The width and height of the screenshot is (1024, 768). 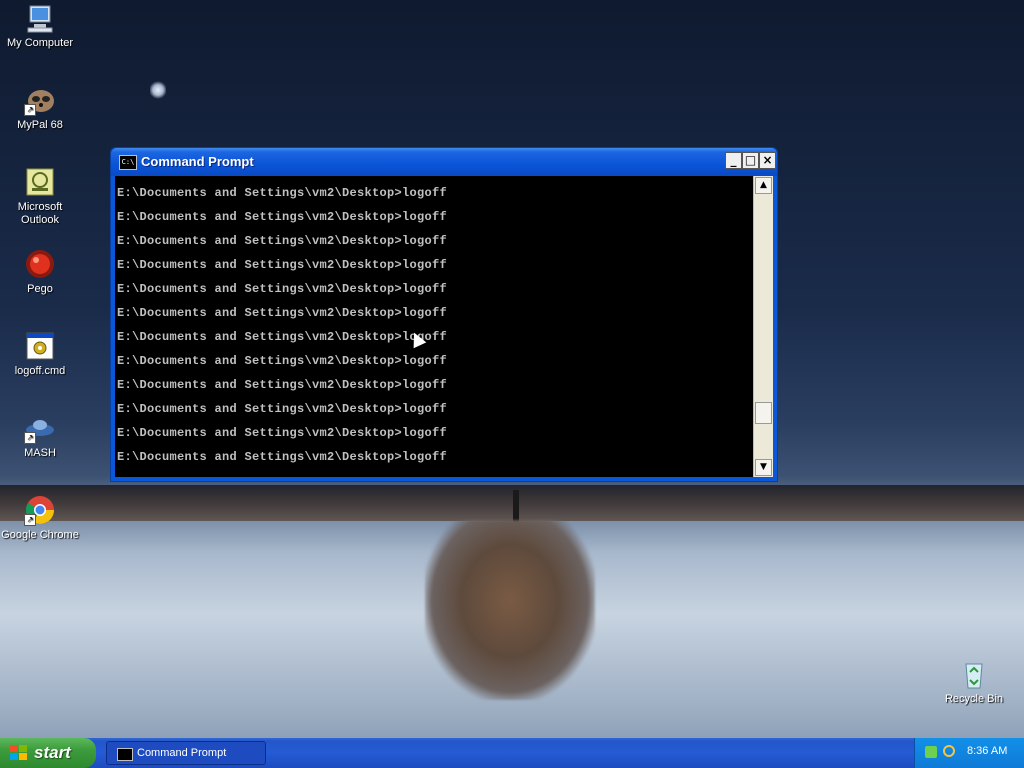 What do you see at coordinates (763, 413) in the screenshot?
I see `scroll-thumb` at bounding box center [763, 413].